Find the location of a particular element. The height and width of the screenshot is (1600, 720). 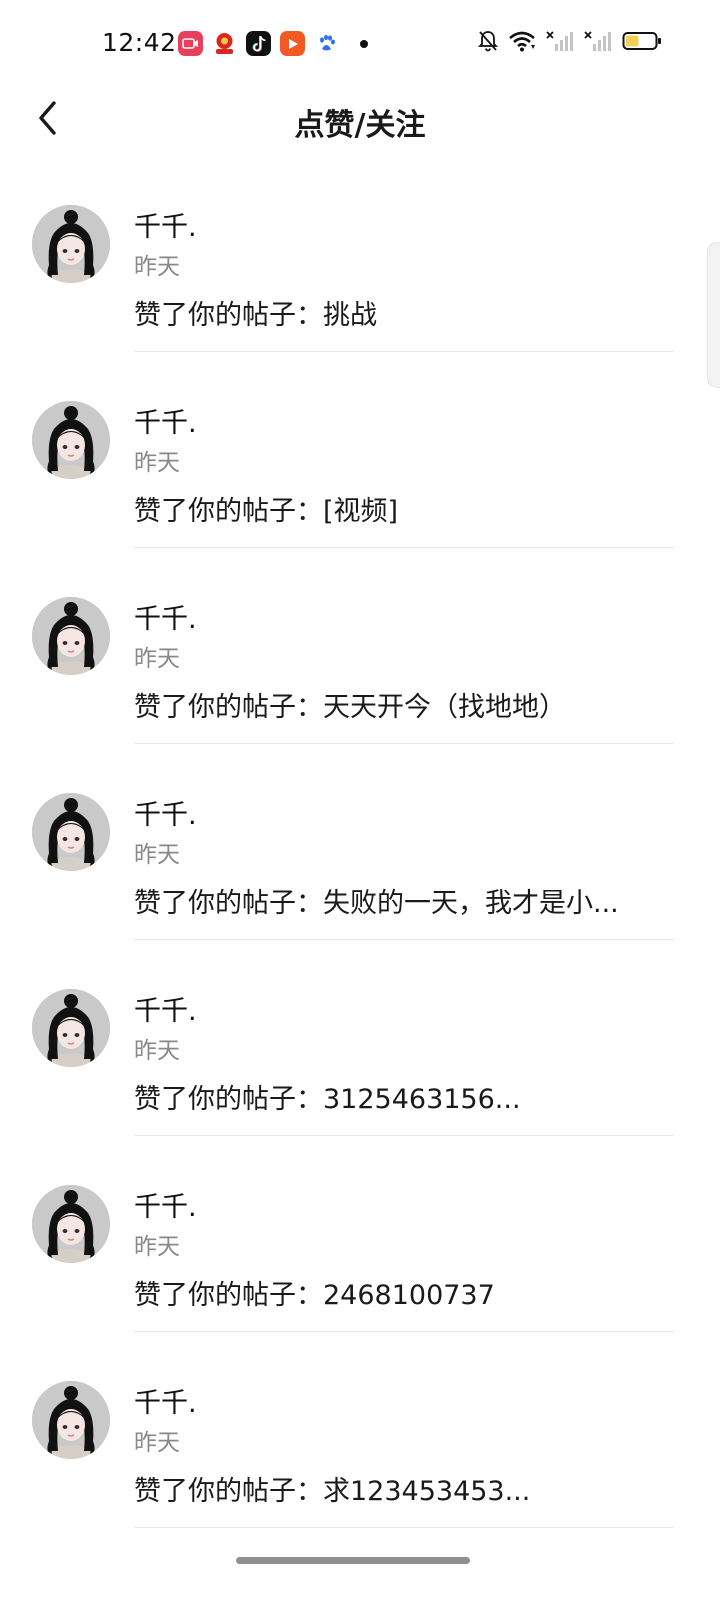

notification-text: 赞了你的帖子：天天开今（找地地） is located at coordinates (350, 704).